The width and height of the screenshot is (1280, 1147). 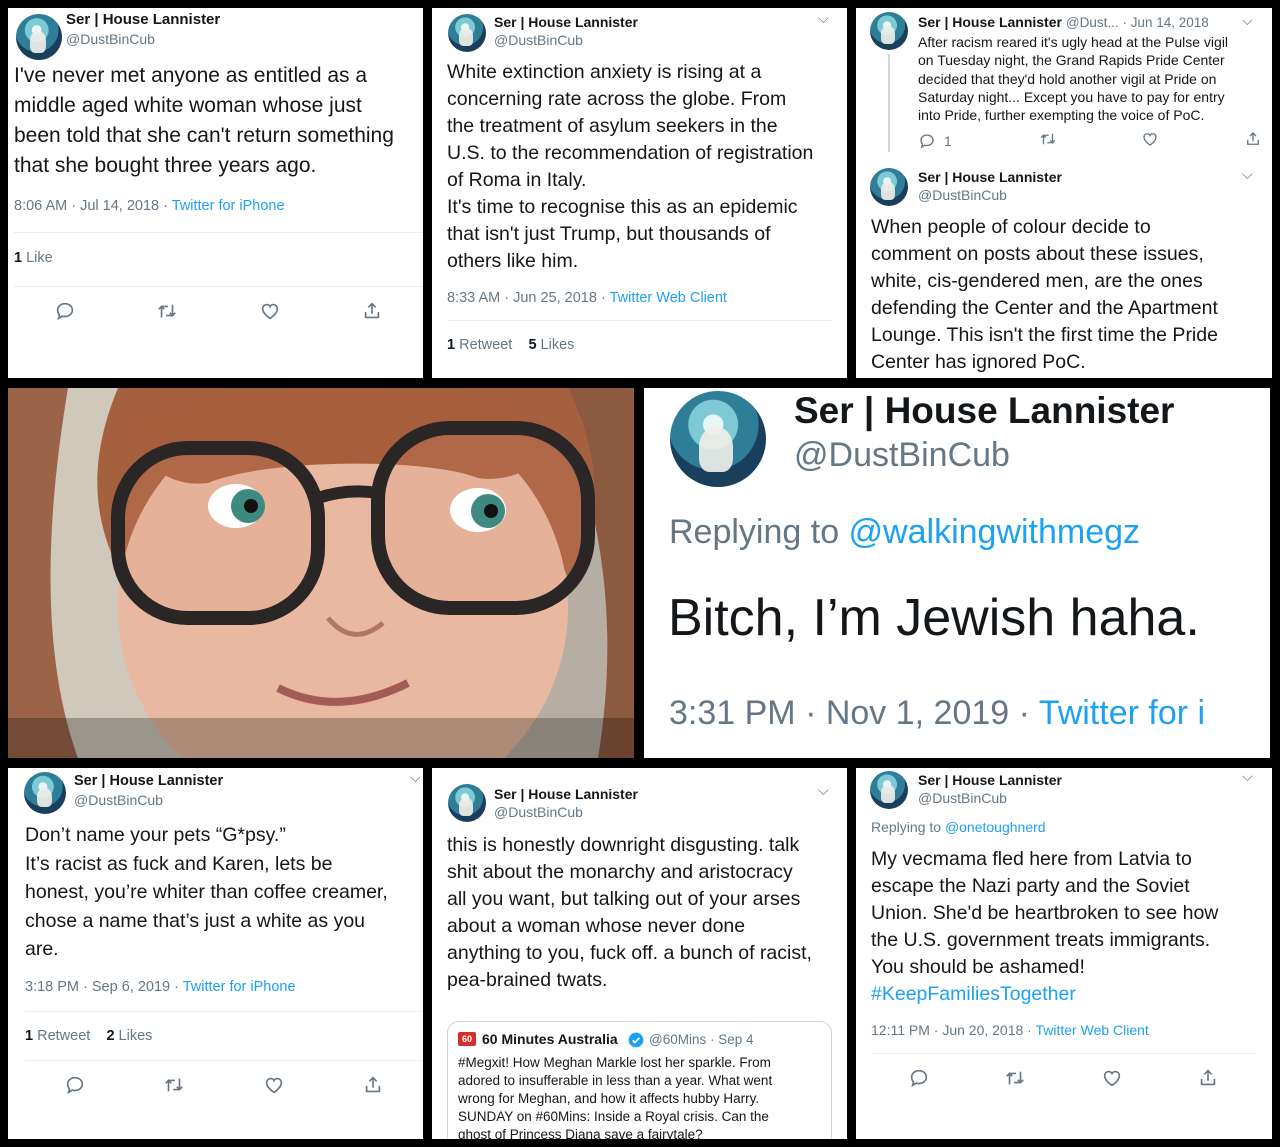 What do you see at coordinates (995, 827) in the screenshot?
I see `reply-target-link: @onetoughnerd` at bounding box center [995, 827].